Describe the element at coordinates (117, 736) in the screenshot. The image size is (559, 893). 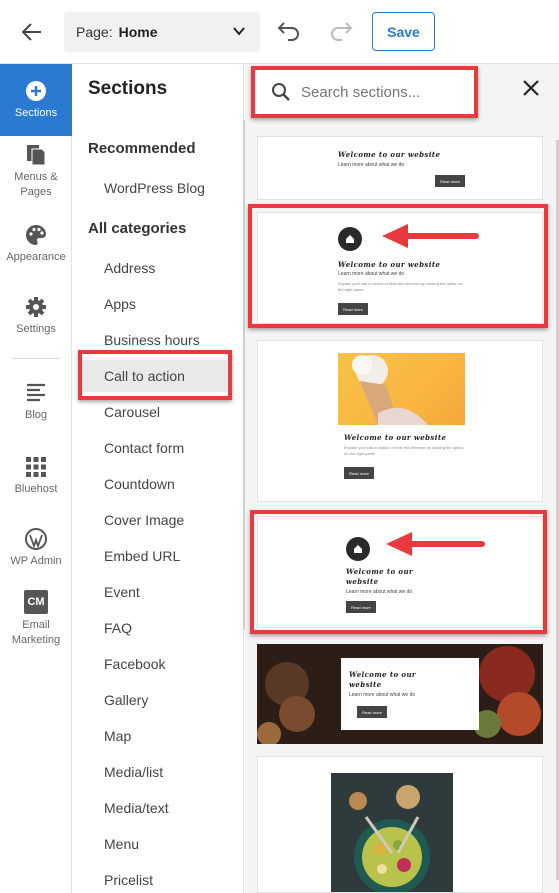
I see `category-item: Map` at that location.